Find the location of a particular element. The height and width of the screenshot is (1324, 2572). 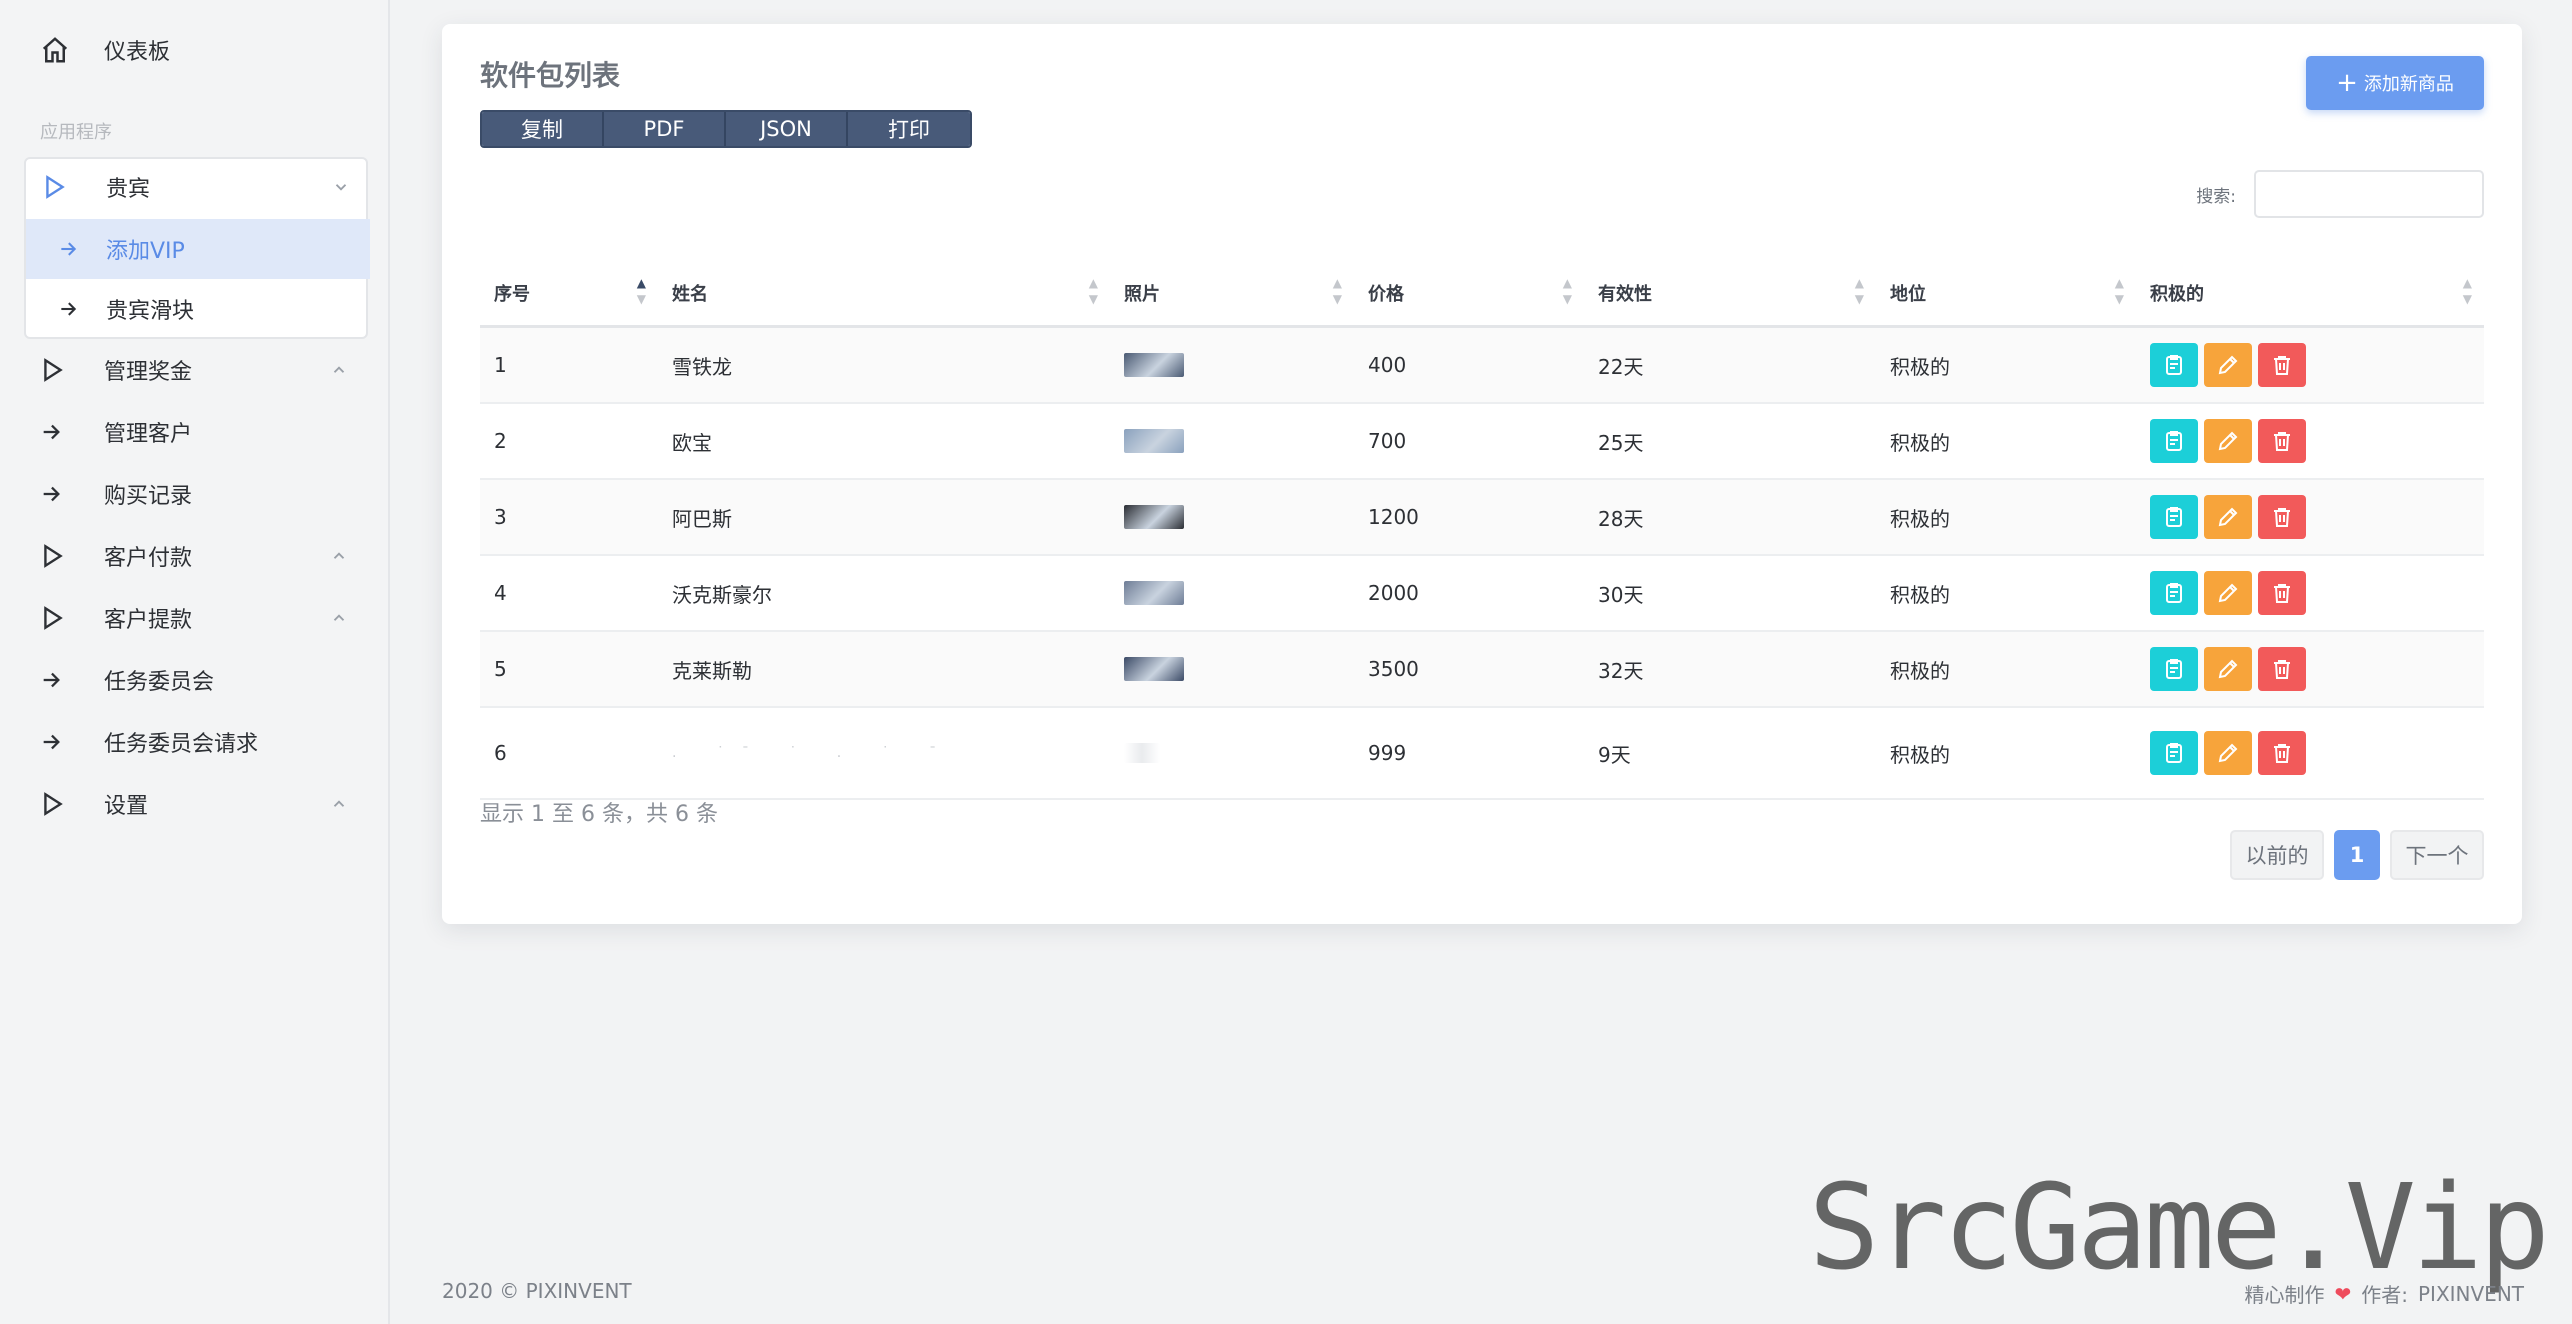

json-button: JSON is located at coordinates (787, 129).